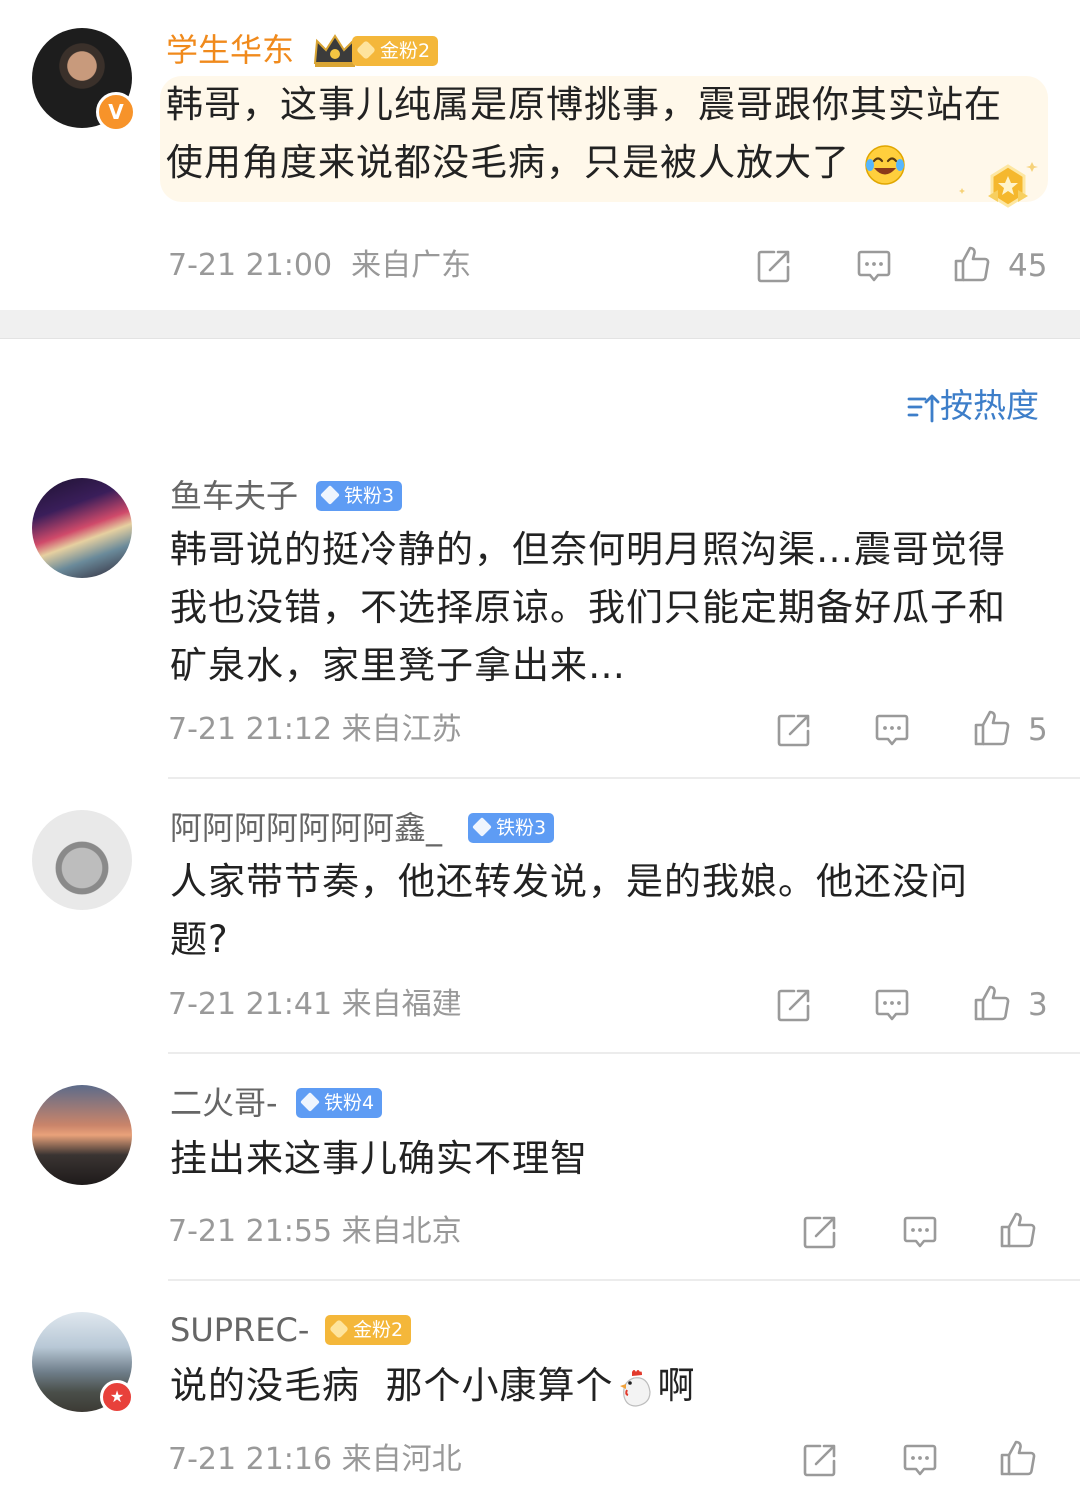 This screenshot has height=1498, width=1080. I want to click on fan-badge: 铁粉4, so click(339, 1103).